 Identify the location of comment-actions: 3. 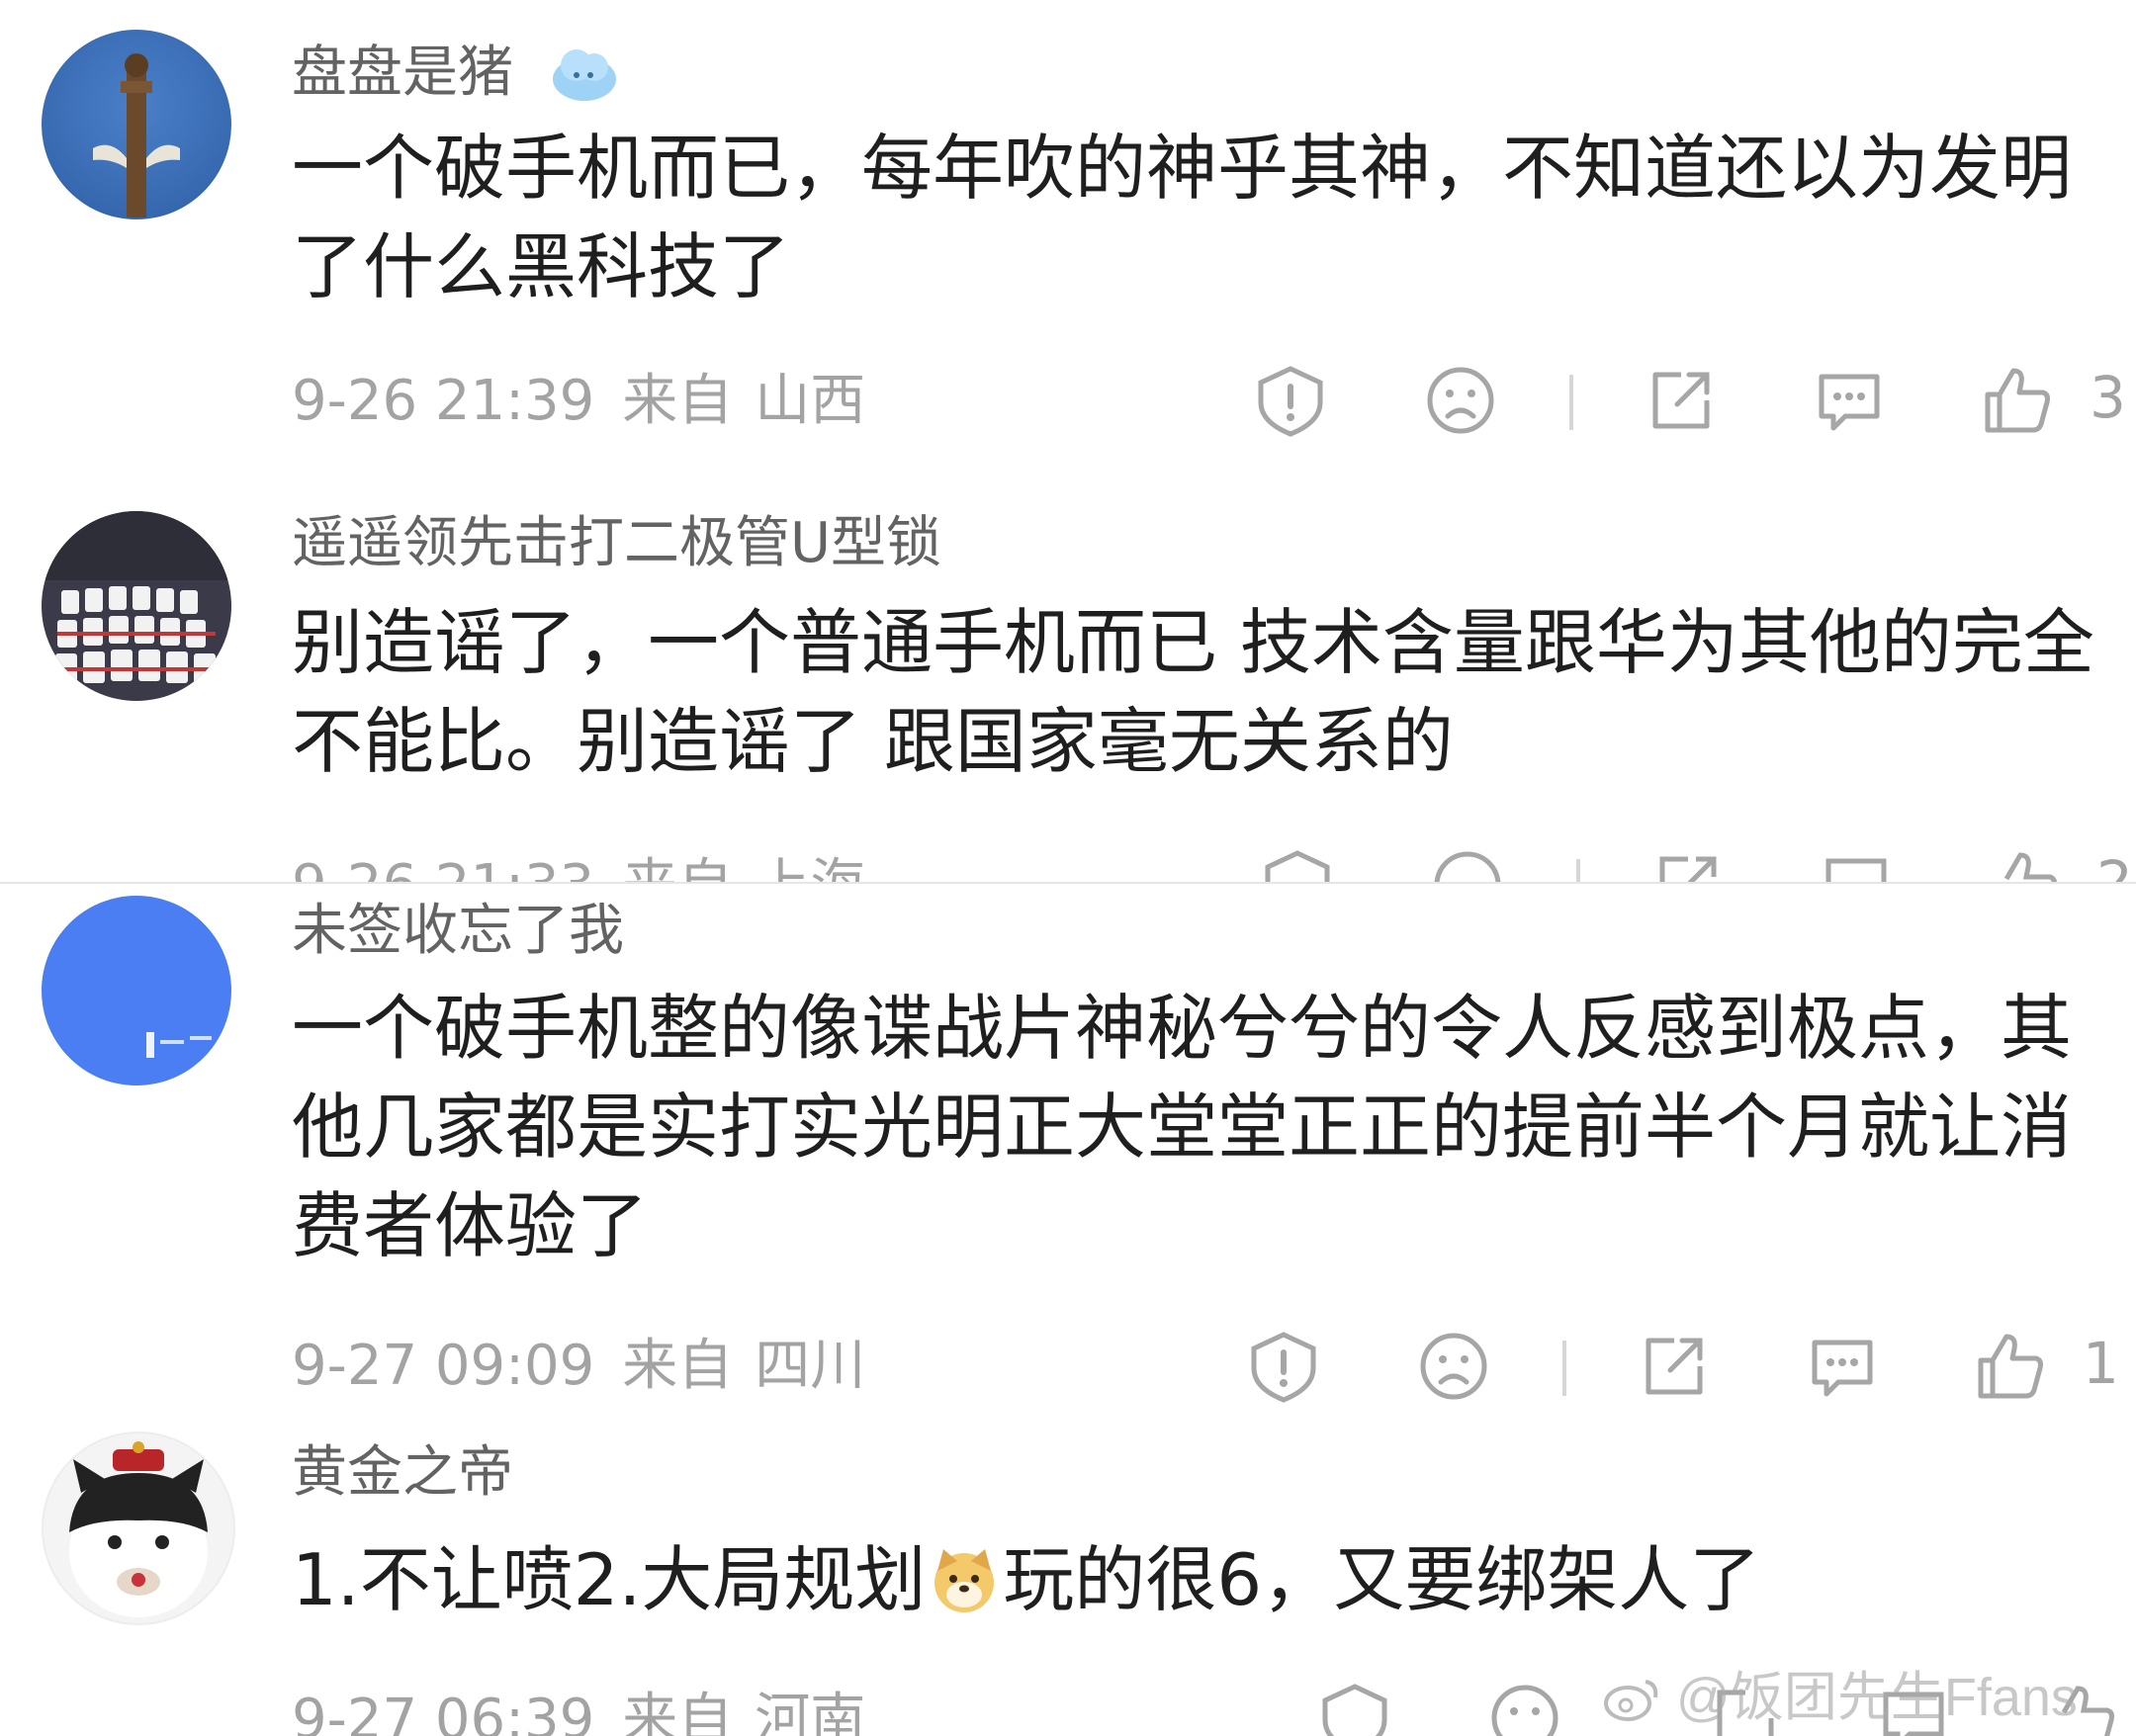
(1689, 400).